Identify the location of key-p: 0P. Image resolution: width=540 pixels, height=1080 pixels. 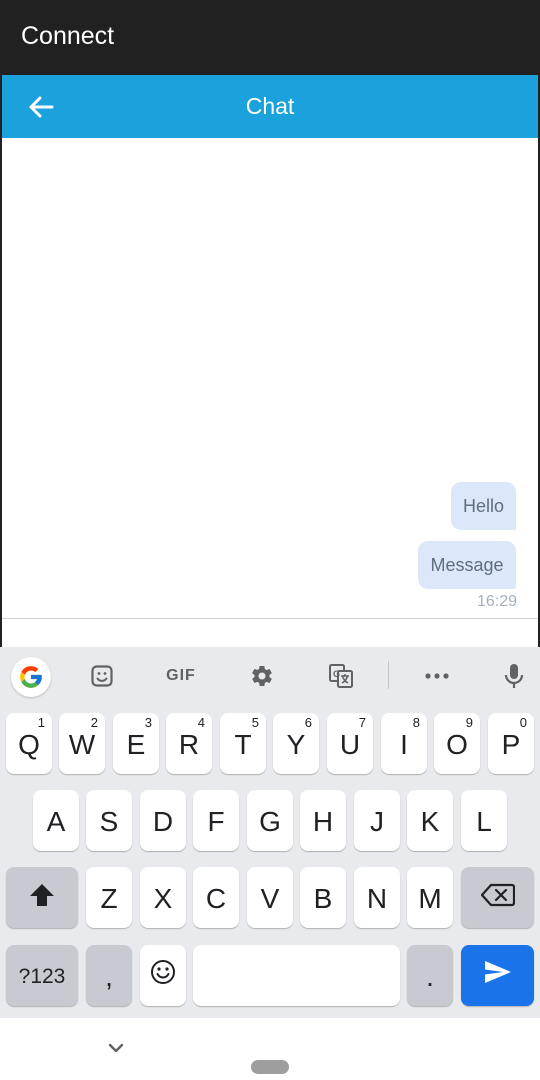
(511, 743).